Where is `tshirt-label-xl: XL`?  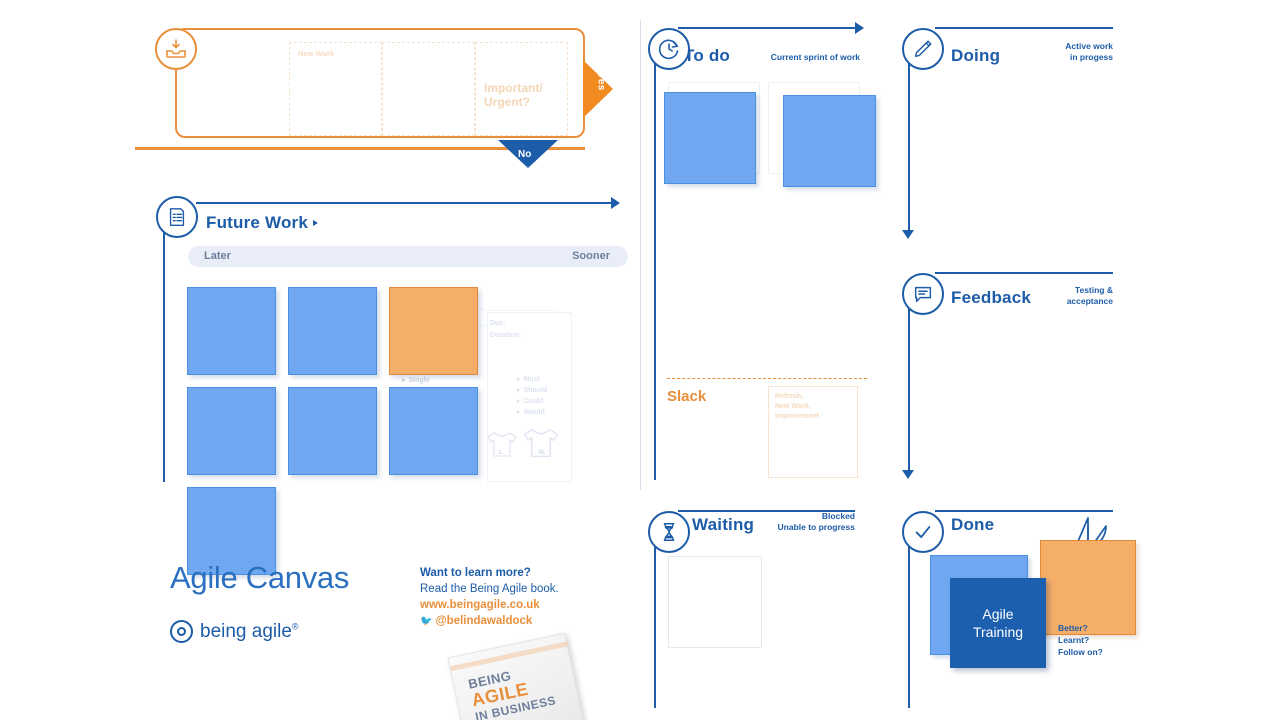
tshirt-label-xl: XL is located at coordinates (542, 453).